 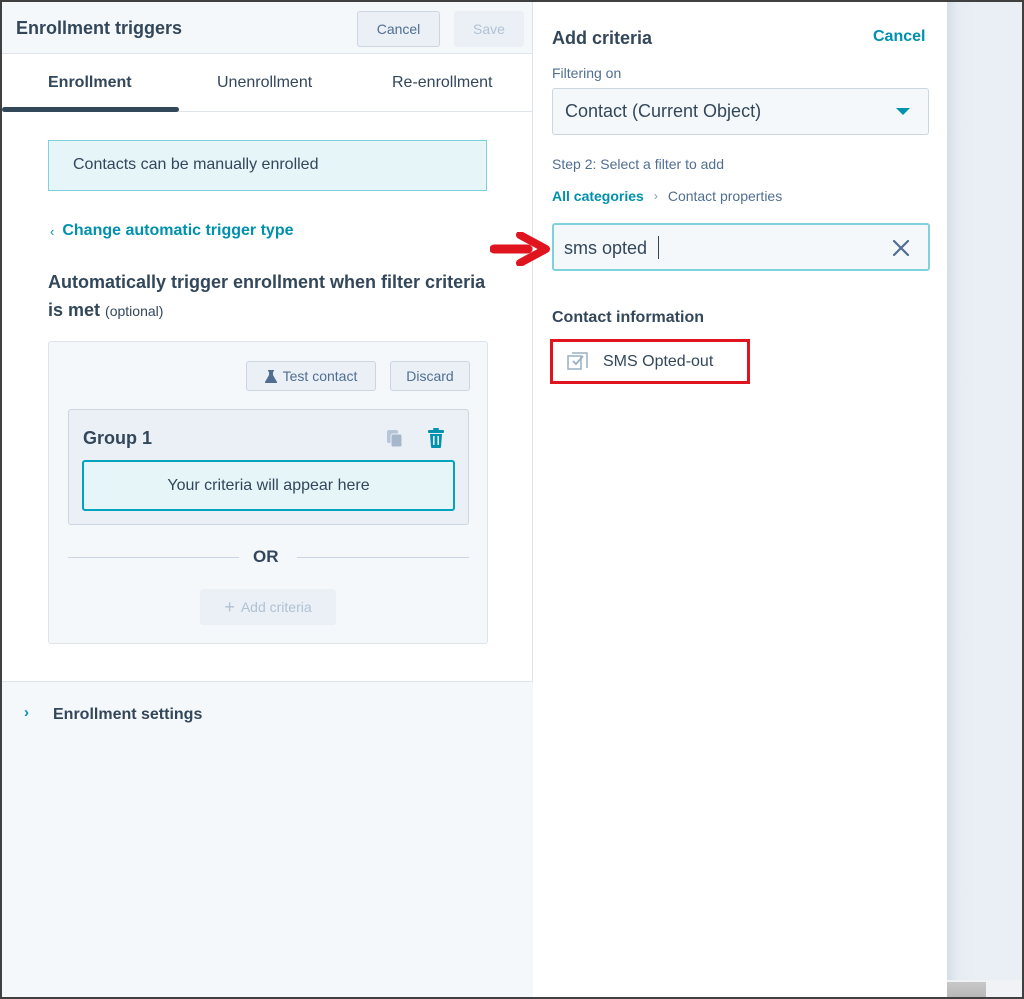 What do you see at coordinates (442, 83) in the screenshot?
I see `tab-re-enrollment: Re-enrollment` at bounding box center [442, 83].